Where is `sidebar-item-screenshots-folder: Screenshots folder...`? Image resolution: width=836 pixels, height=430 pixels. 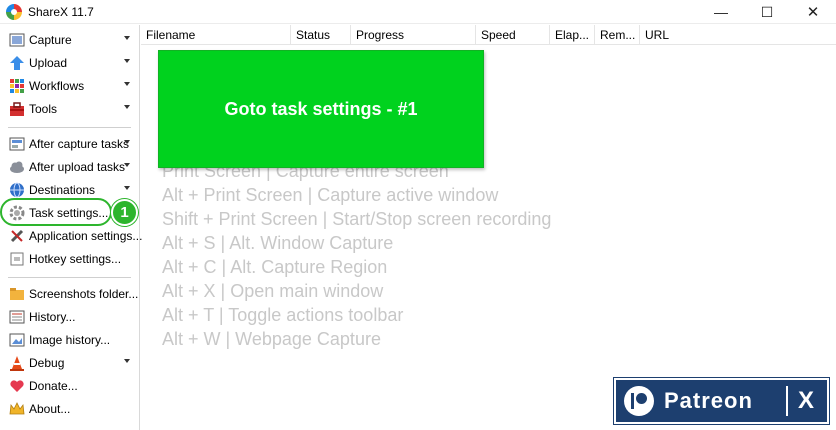 sidebar-item-screenshots-folder: Screenshots folder... is located at coordinates (72, 293).